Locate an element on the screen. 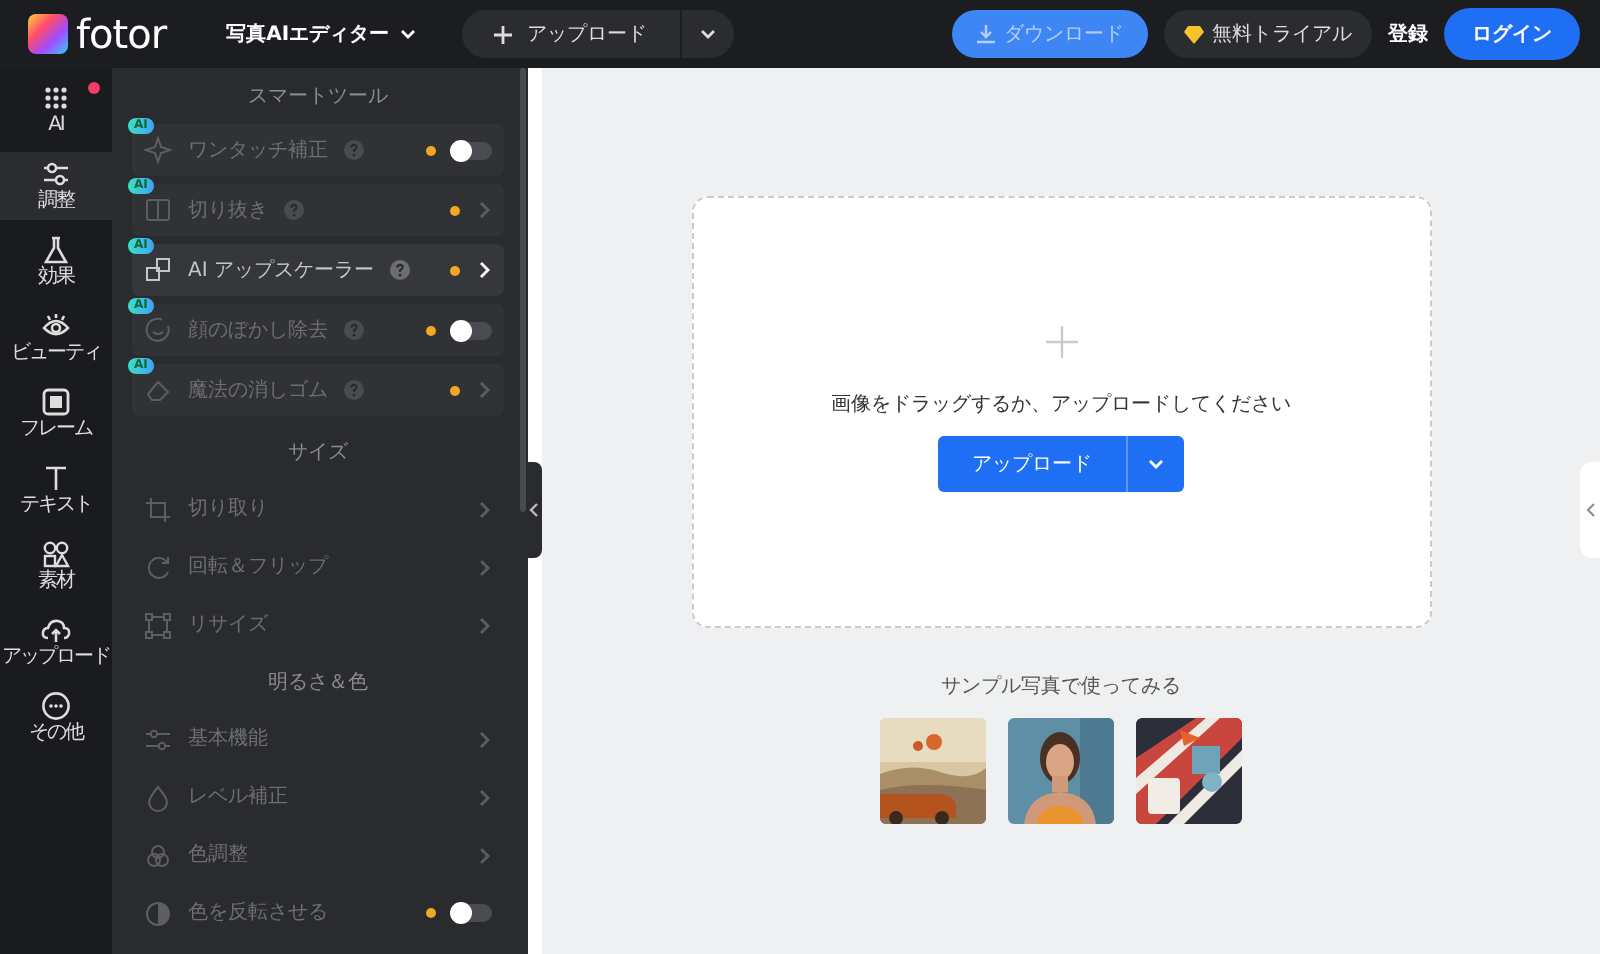  collapse-handle is located at coordinates (534, 510).